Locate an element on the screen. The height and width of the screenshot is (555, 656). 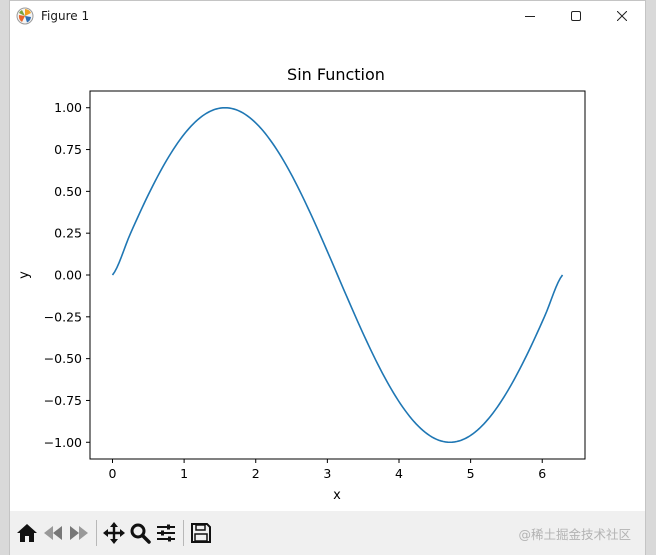
back-button is located at coordinates (53, 533).